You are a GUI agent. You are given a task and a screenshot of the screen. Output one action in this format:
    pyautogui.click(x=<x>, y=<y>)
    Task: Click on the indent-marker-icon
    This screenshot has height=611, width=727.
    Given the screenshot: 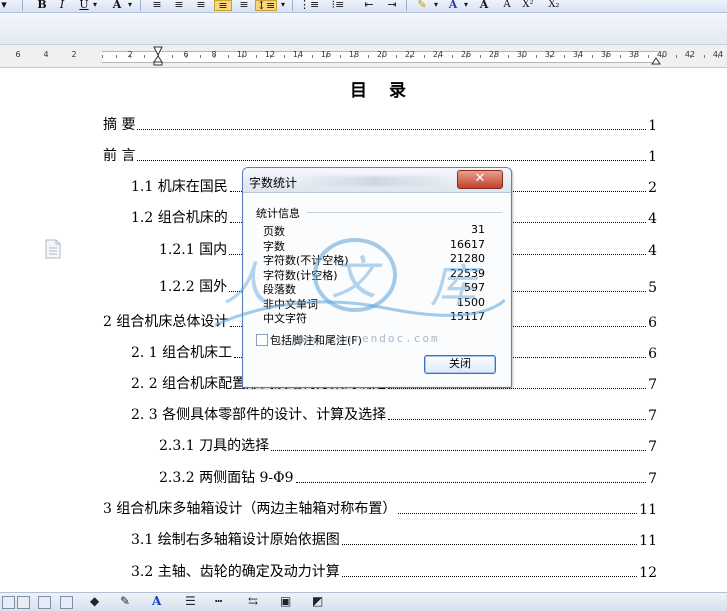 What is the action you would take?
    pyautogui.click(x=158, y=56)
    